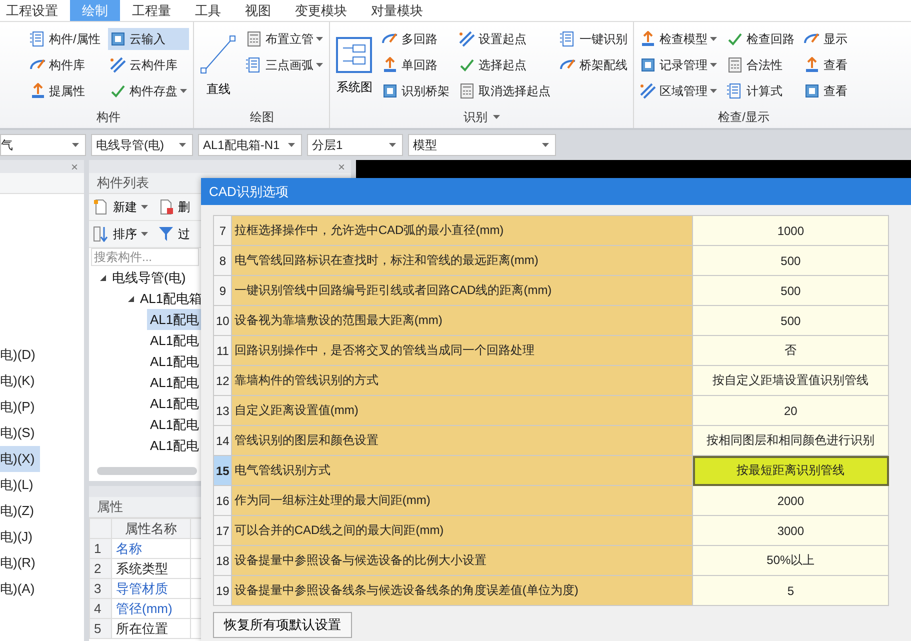 The width and height of the screenshot is (911, 641). What do you see at coordinates (174, 207) in the screenshot?
I see `toolbar-button: 删` at bounding box center [174, 207].